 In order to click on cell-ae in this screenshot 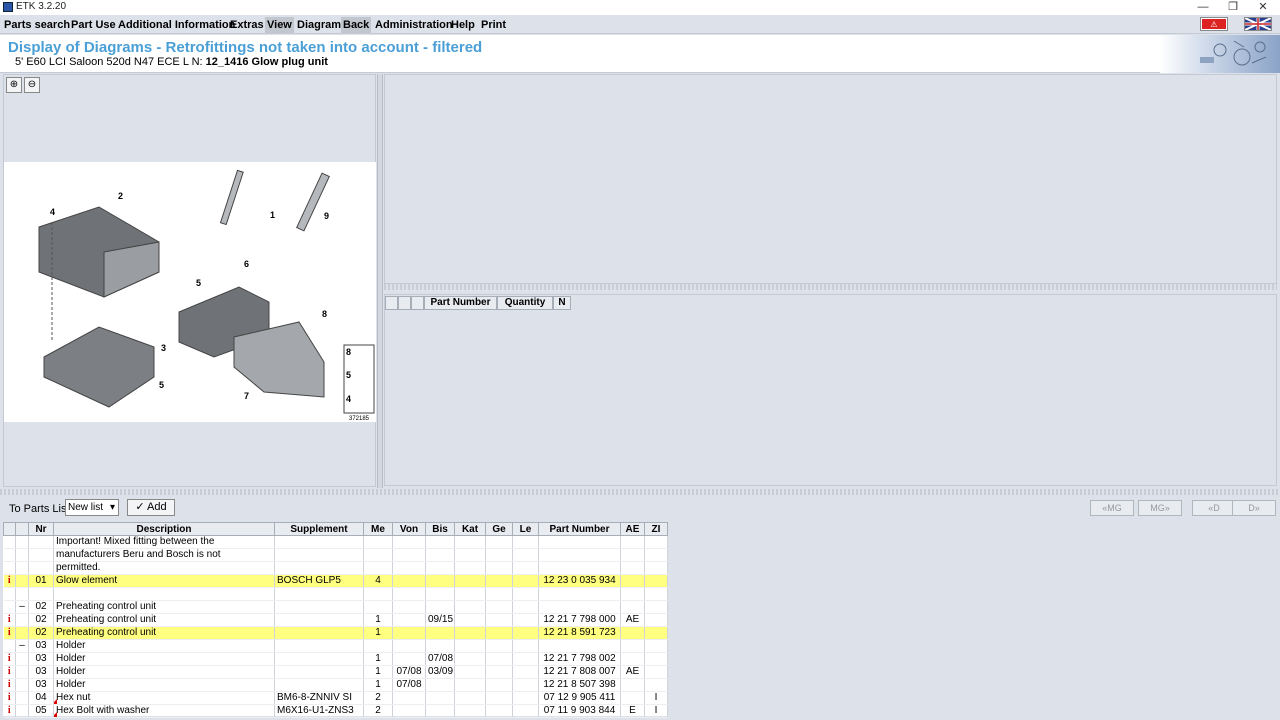, I will do `click(632, 633)`.